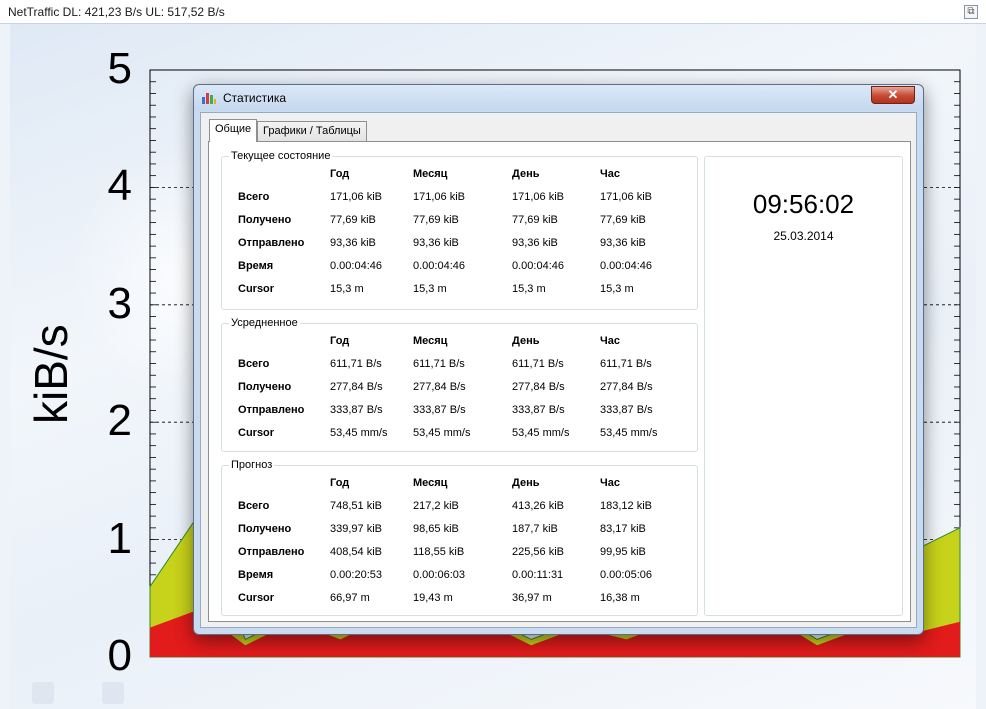  Describe the element at coordinates (558, 98) in the screenshot. I see `dialog-titlebar: Статистика ✕` at that location.